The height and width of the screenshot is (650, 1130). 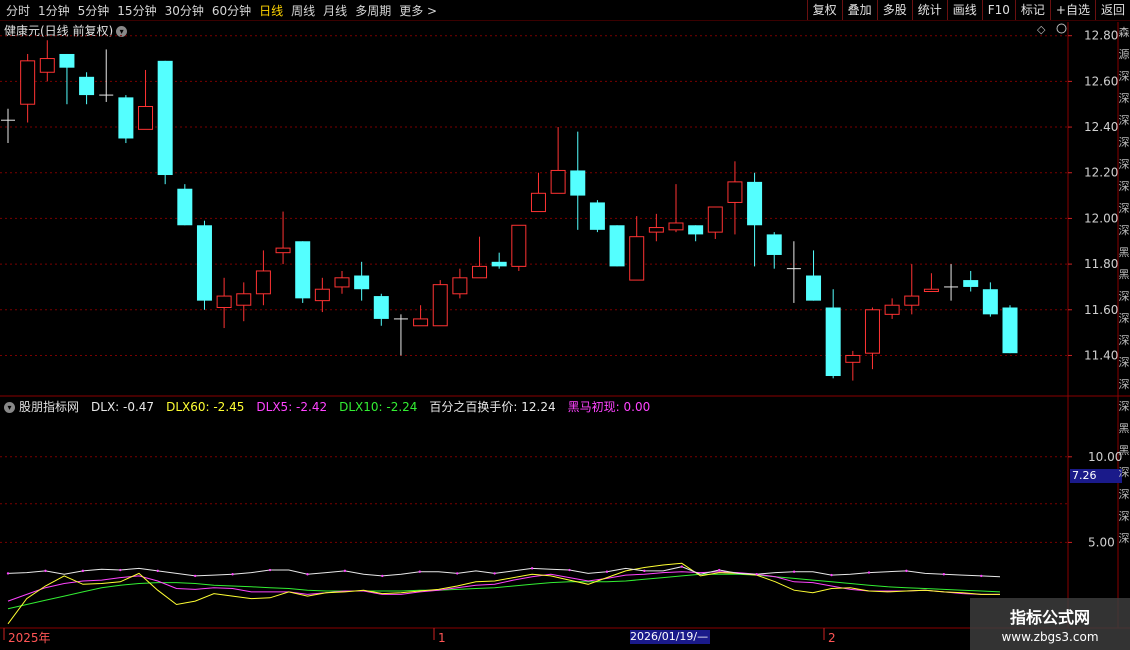 I want to click on indicator-field-2: DLX5: -2.42, so click(x=292, y=407).